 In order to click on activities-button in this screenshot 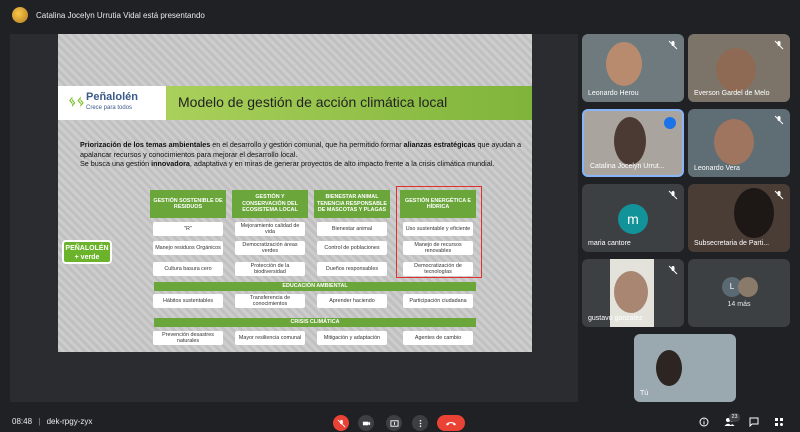, I will do `click(779, 422)`.